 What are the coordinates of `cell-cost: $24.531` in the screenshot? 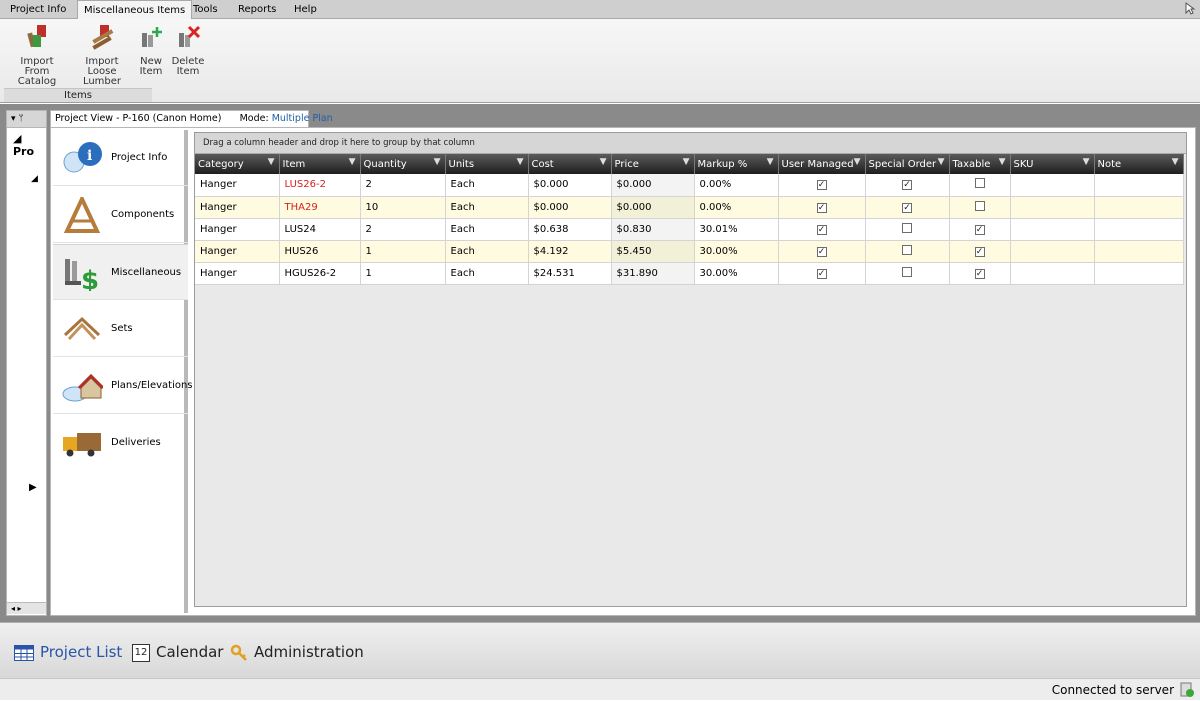 It's located at (570, 273).